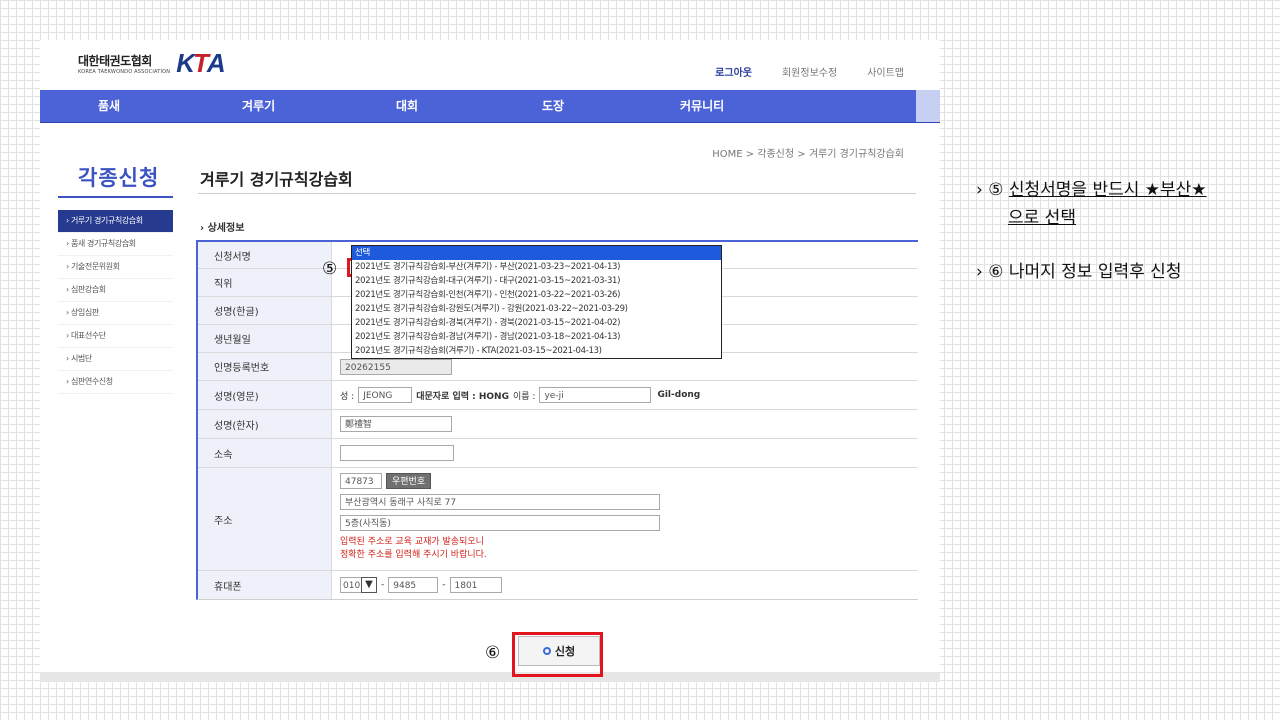 The image size is (1280, 720). What do you see at coordinates (91, 381) in the screenshot?
I see `sidebar-item-label: 심판연수신청` at bounding box center [91, 381].